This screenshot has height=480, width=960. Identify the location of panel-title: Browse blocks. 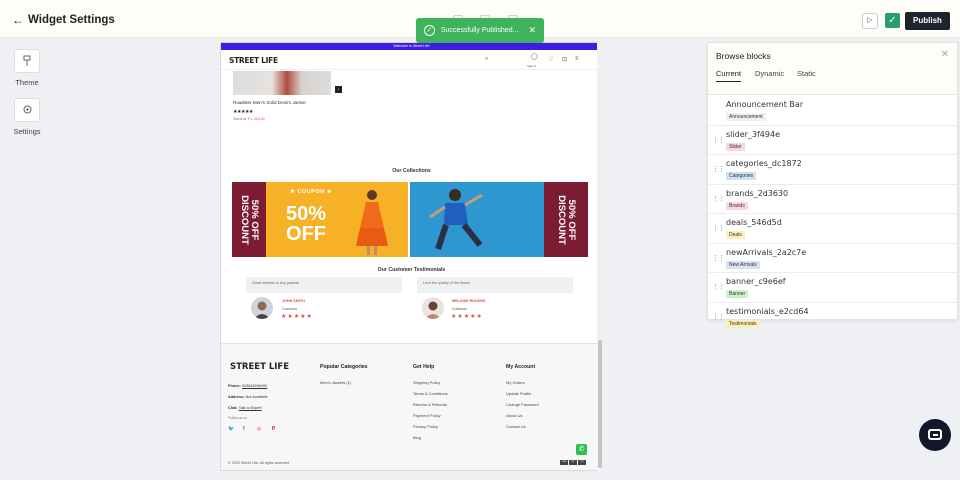
(743, 56).